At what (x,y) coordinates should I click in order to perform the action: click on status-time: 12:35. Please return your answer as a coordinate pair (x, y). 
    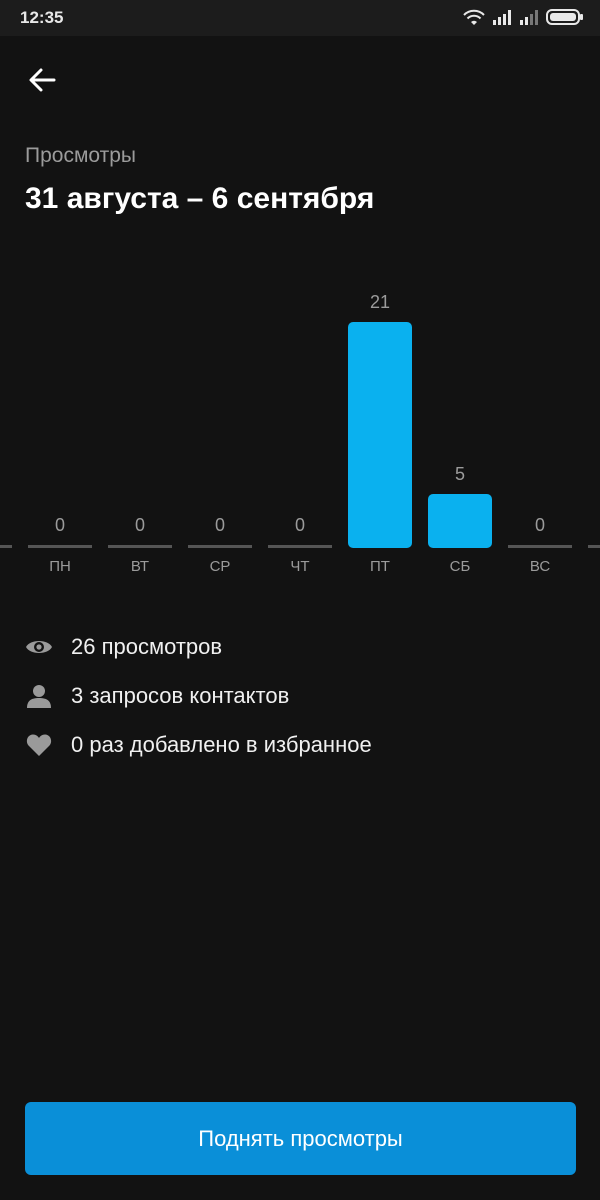
    Looking at the image, I should click on (42, 17).